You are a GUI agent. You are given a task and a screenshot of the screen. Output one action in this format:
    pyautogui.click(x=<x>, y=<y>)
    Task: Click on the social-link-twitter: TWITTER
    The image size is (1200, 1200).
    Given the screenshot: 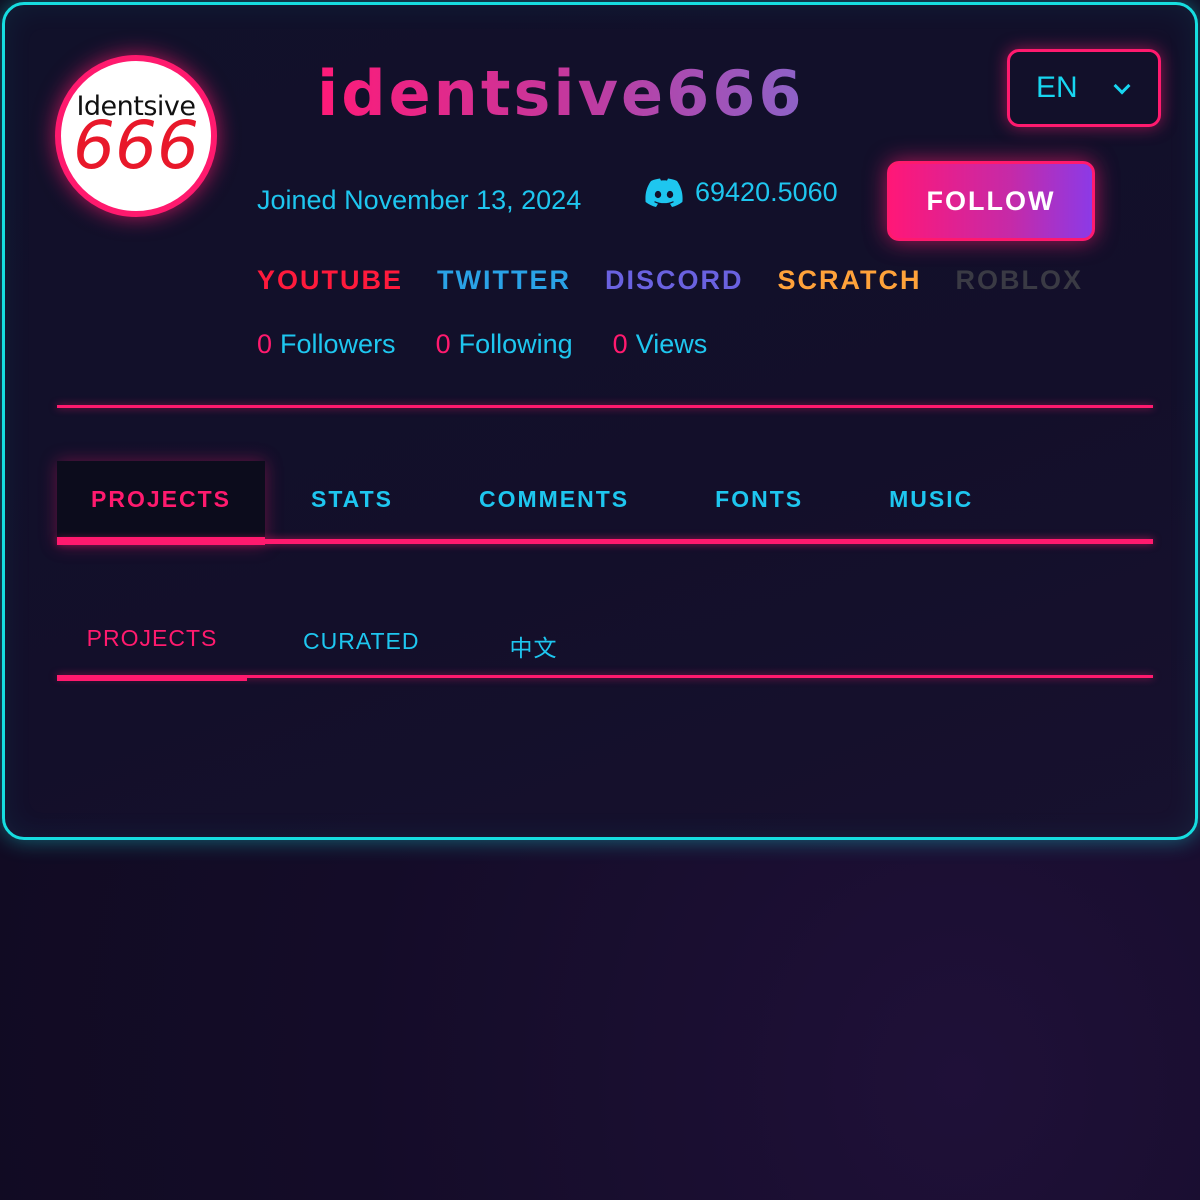 What is the action you would take?
    pyautogui.click(x=504, y=280)
    